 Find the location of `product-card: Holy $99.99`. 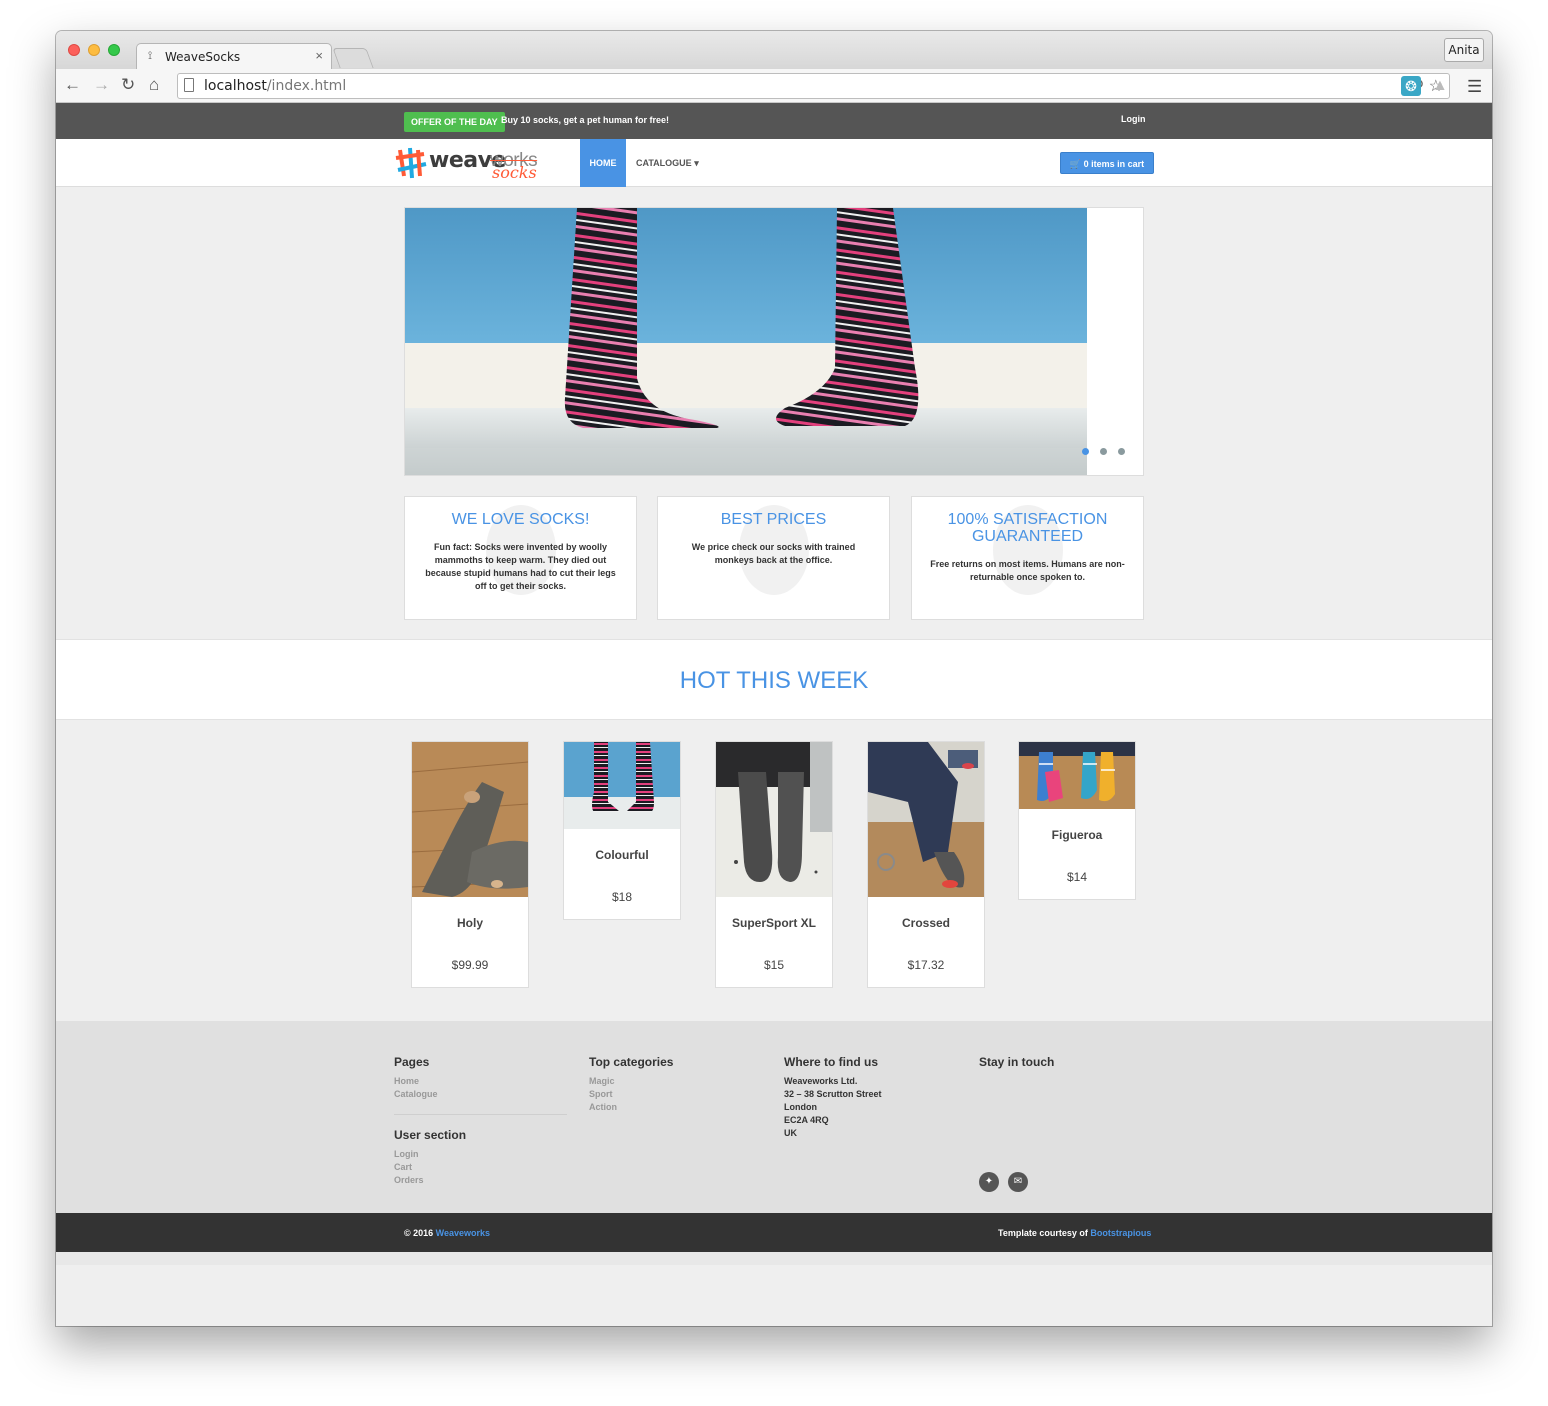

product-card: Holy $99.99 is located at coordinates (470, 864).